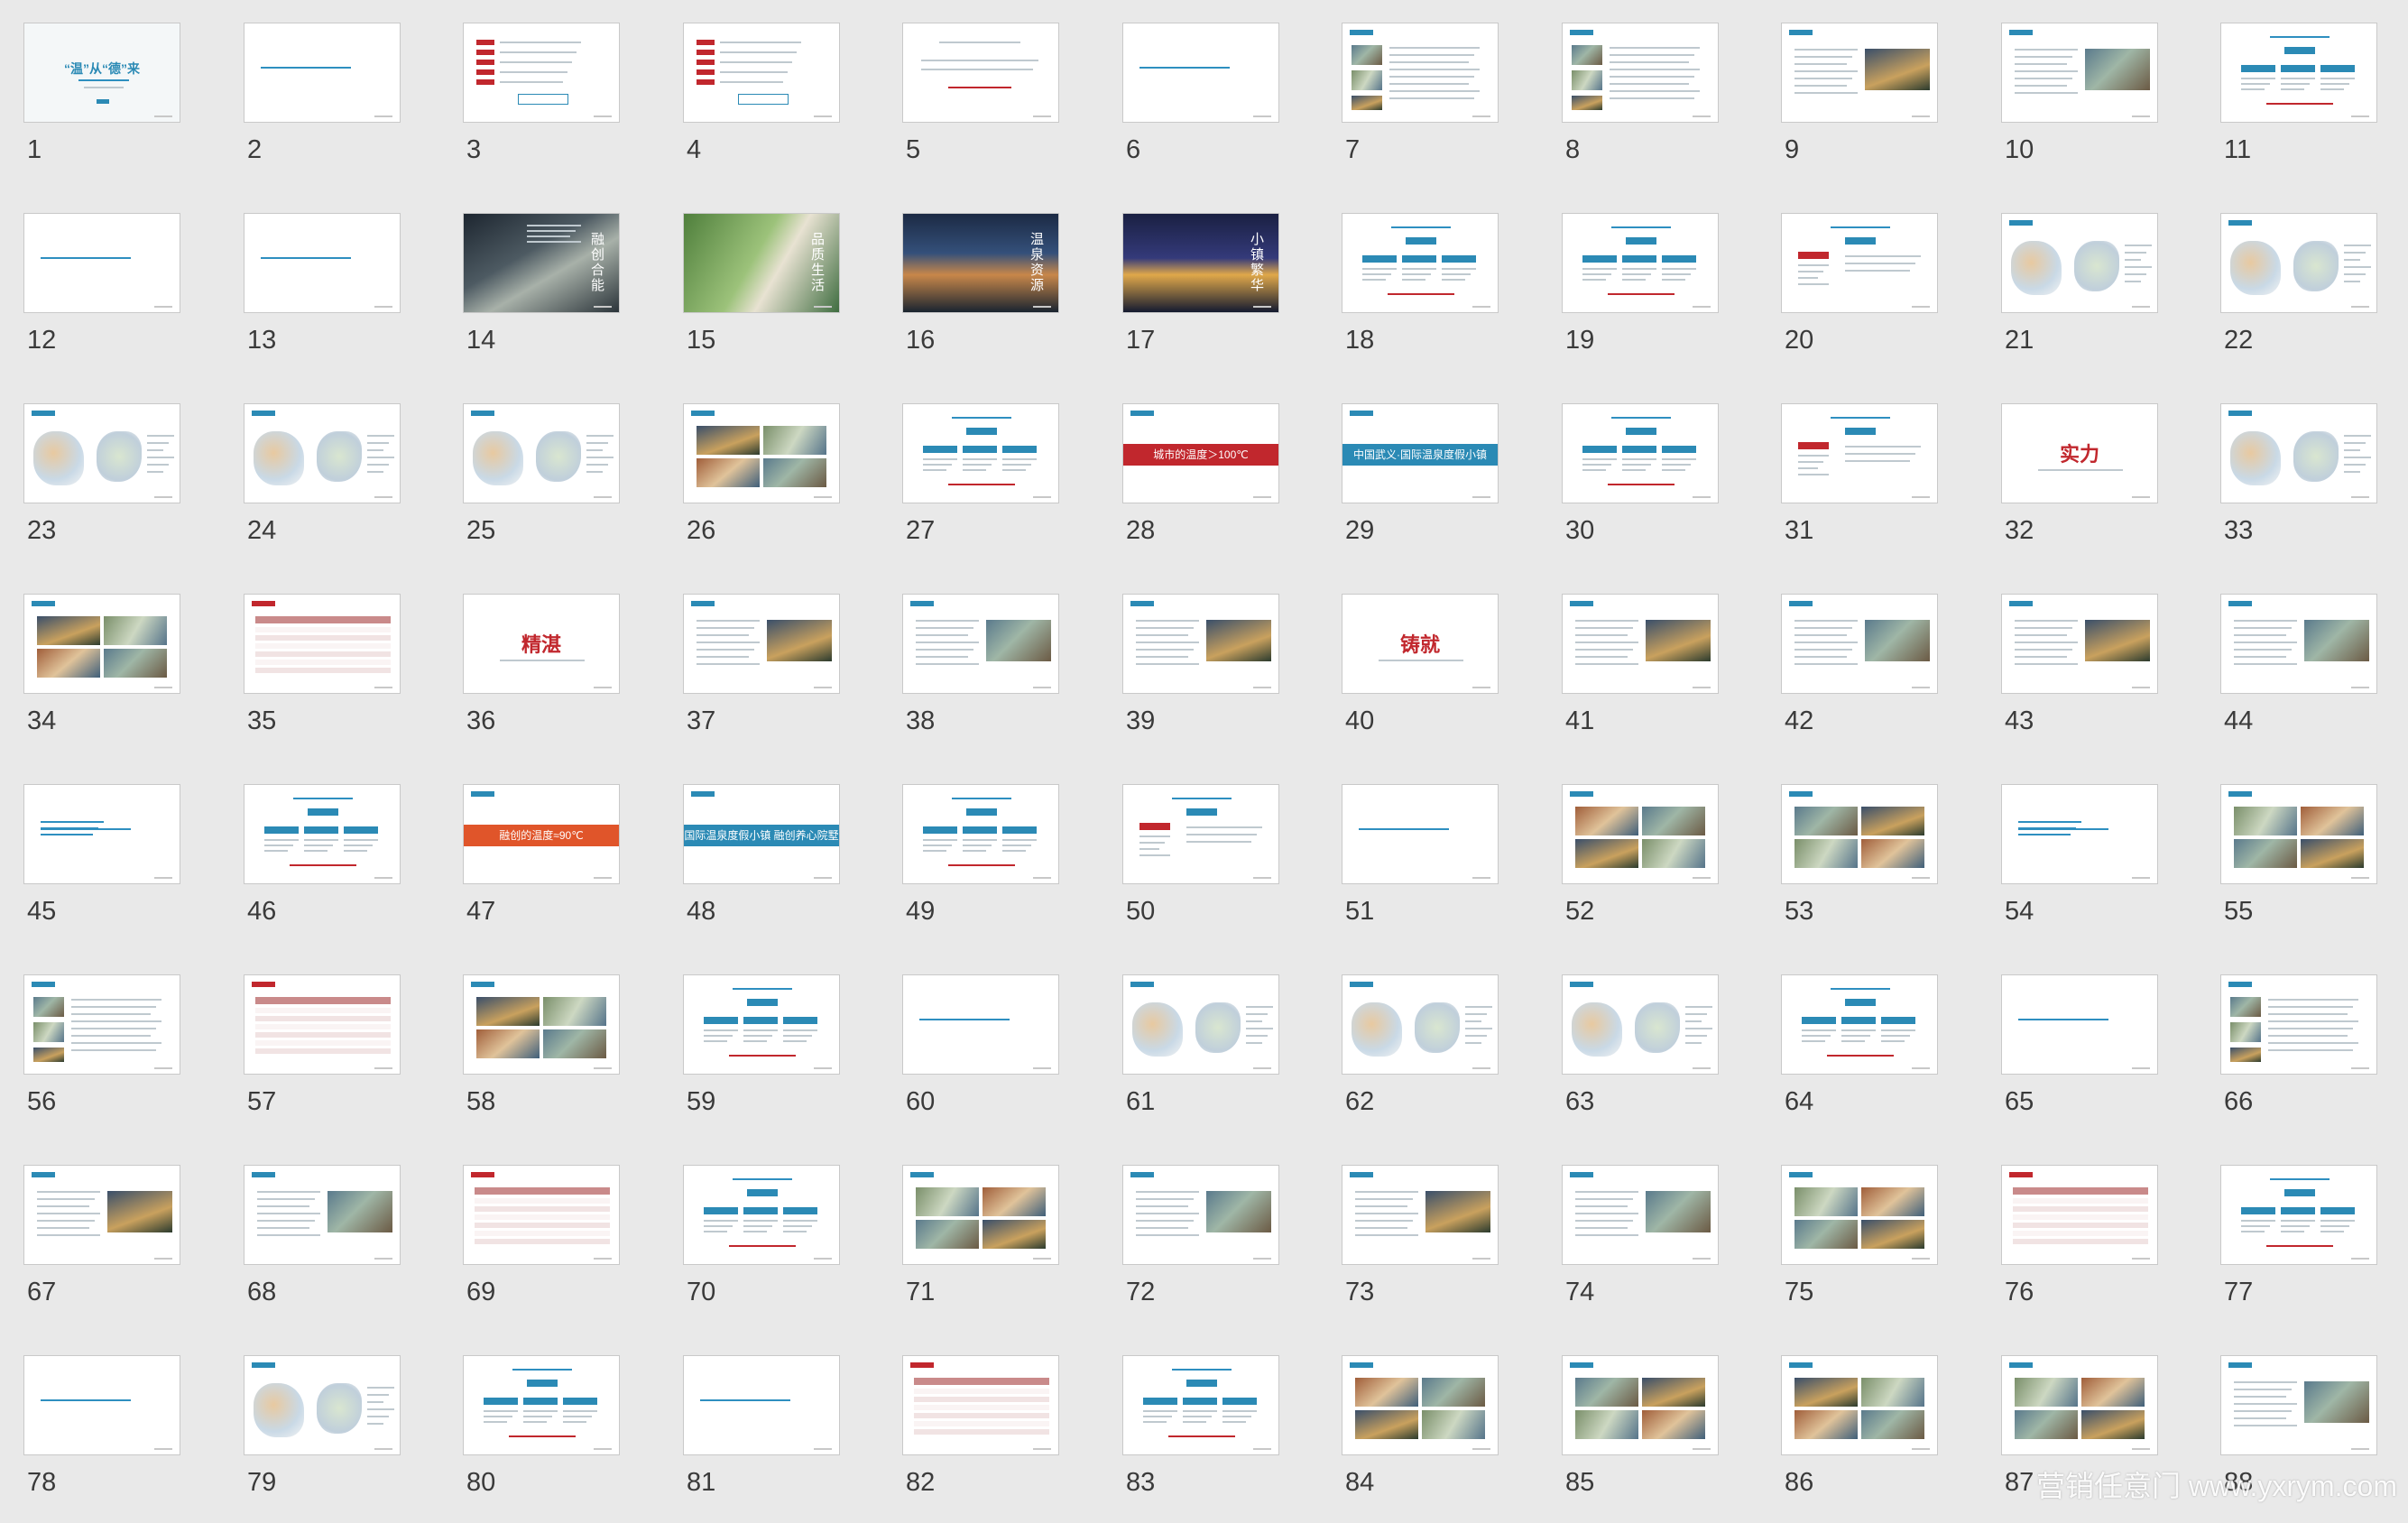 Image resolution: width=2408 pixels, height=1523 pixels. Describe the element at coordinates (1420, 453) in the screenshot. I see `slide-preview: 中国武义·国际温泉度假小镇` at that location.